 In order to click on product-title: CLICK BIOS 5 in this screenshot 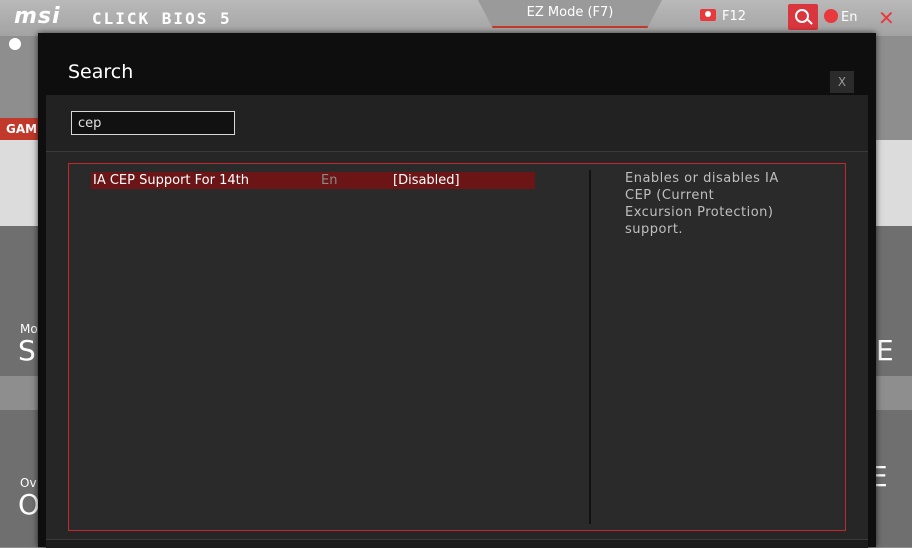, I will do `click(162, 18)`.